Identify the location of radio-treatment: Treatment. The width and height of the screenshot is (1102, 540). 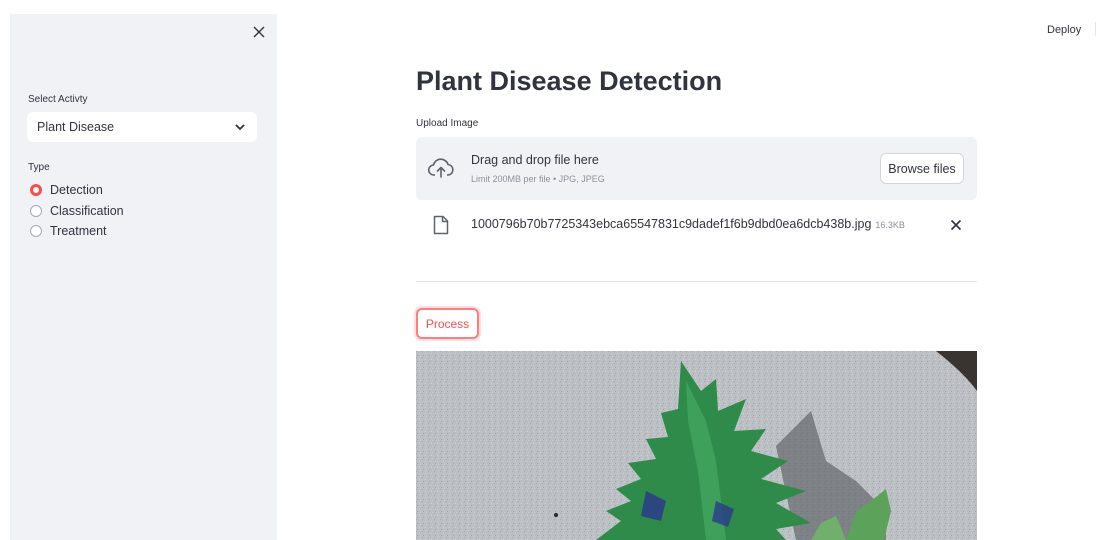
(77, 231).